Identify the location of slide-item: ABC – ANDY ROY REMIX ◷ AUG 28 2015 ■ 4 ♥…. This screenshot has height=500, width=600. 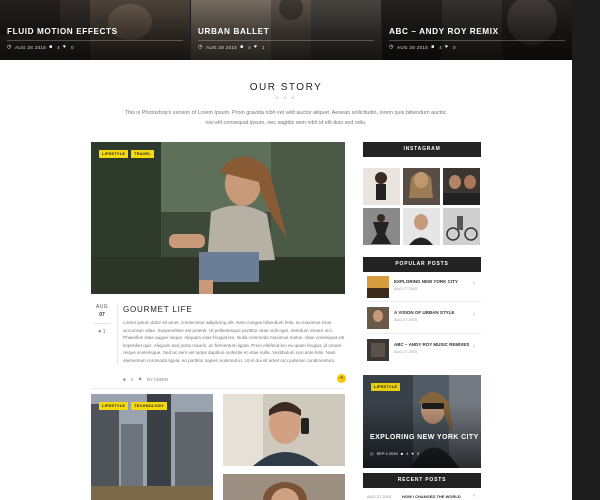
(477, 30).